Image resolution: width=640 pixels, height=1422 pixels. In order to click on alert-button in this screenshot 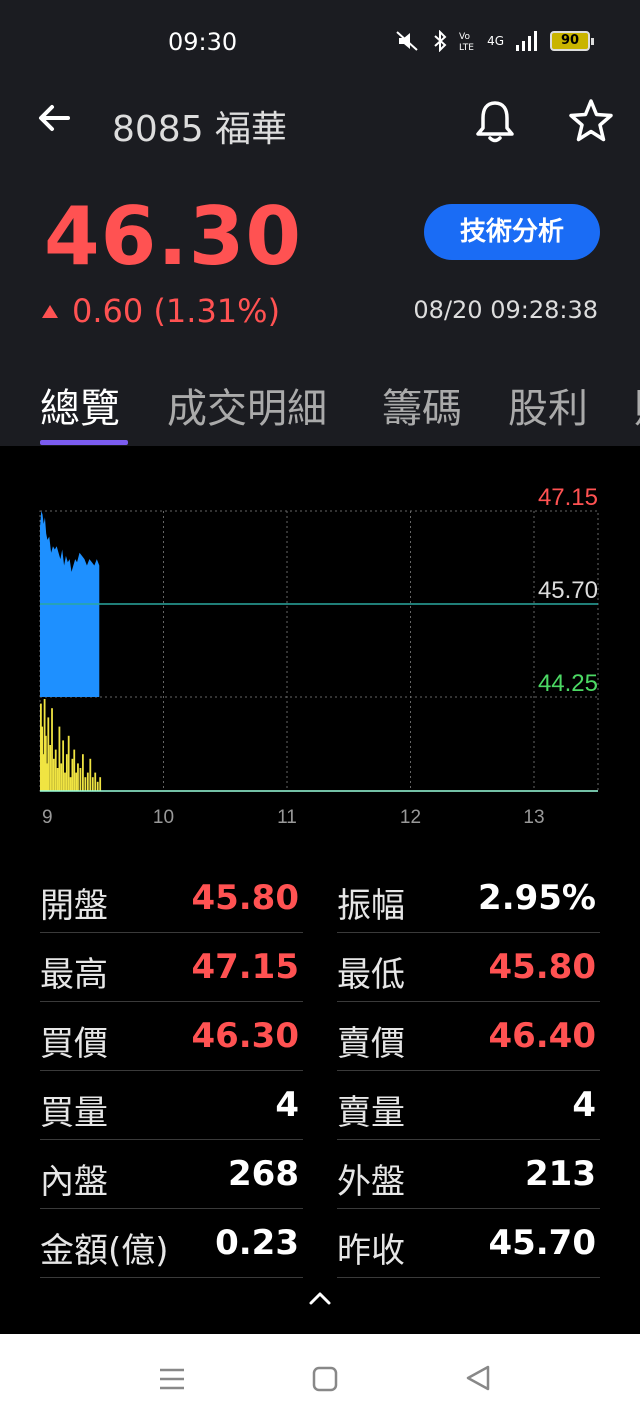, I will do `click(495, 121)`.